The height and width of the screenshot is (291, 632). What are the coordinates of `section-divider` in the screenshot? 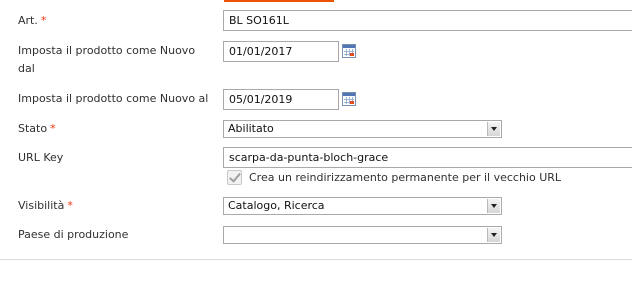 It's located at (316, 259).